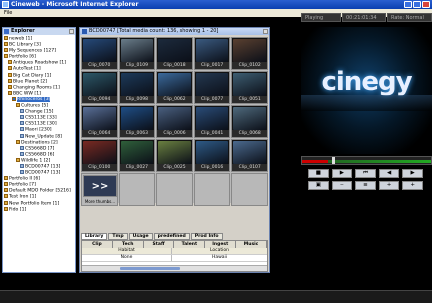 This screenshot has width=432, height=303. I want to click on close-button, so click(426, 4).